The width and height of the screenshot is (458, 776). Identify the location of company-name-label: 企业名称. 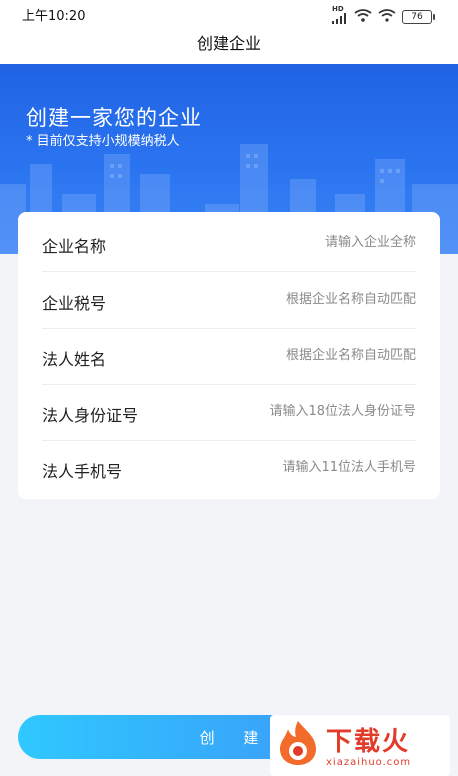
(74, 246).